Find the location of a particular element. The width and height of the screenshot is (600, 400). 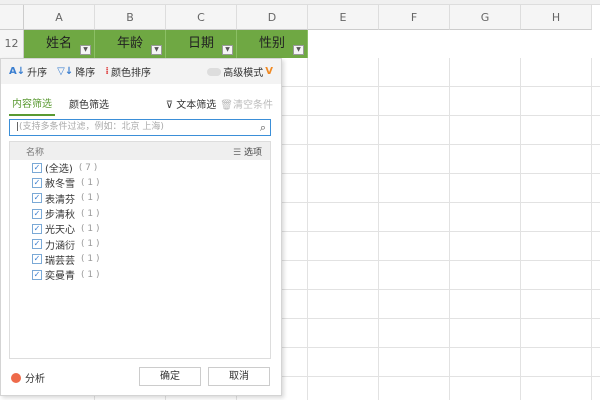

color-sort-icon: ⁞ is located at coordinates (107, 71).